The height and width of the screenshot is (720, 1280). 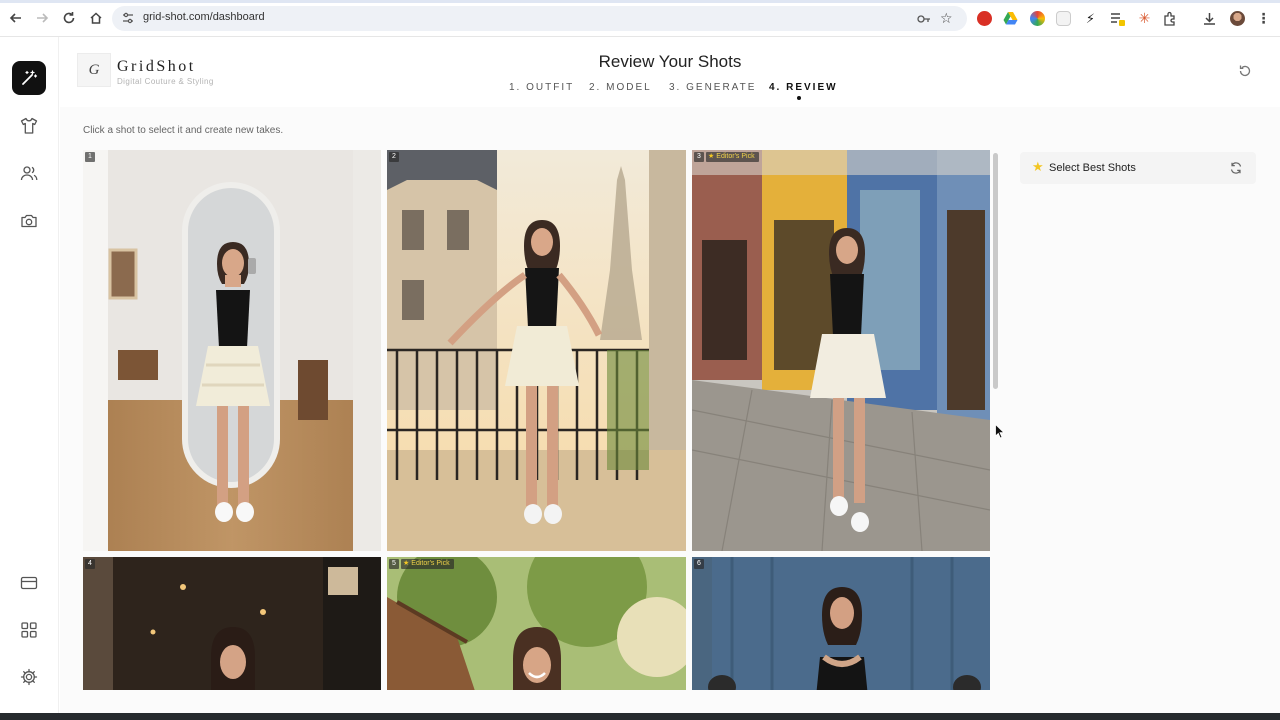 What do you see at coordinates (699, 157) in the screenshot?
I see `shot-number-3: 3` at bounding box center [699, 157].